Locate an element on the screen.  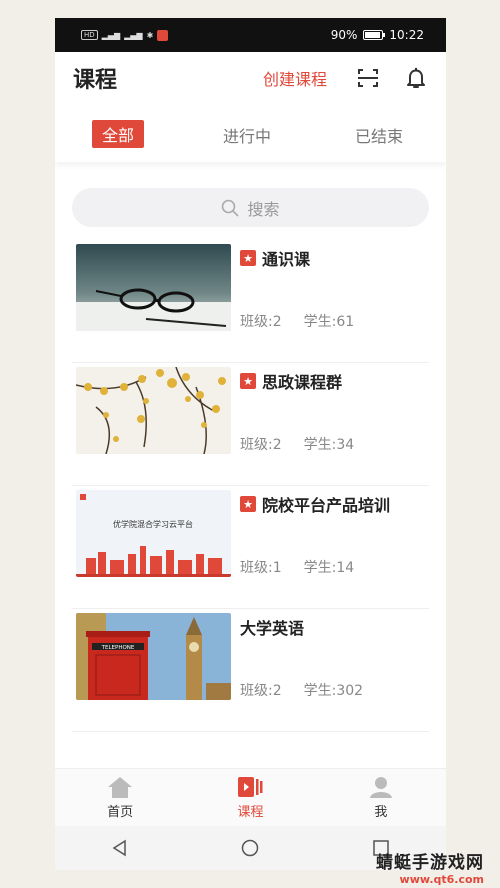
nav-courses-label: 课程 is located at coordinates (250, 812).